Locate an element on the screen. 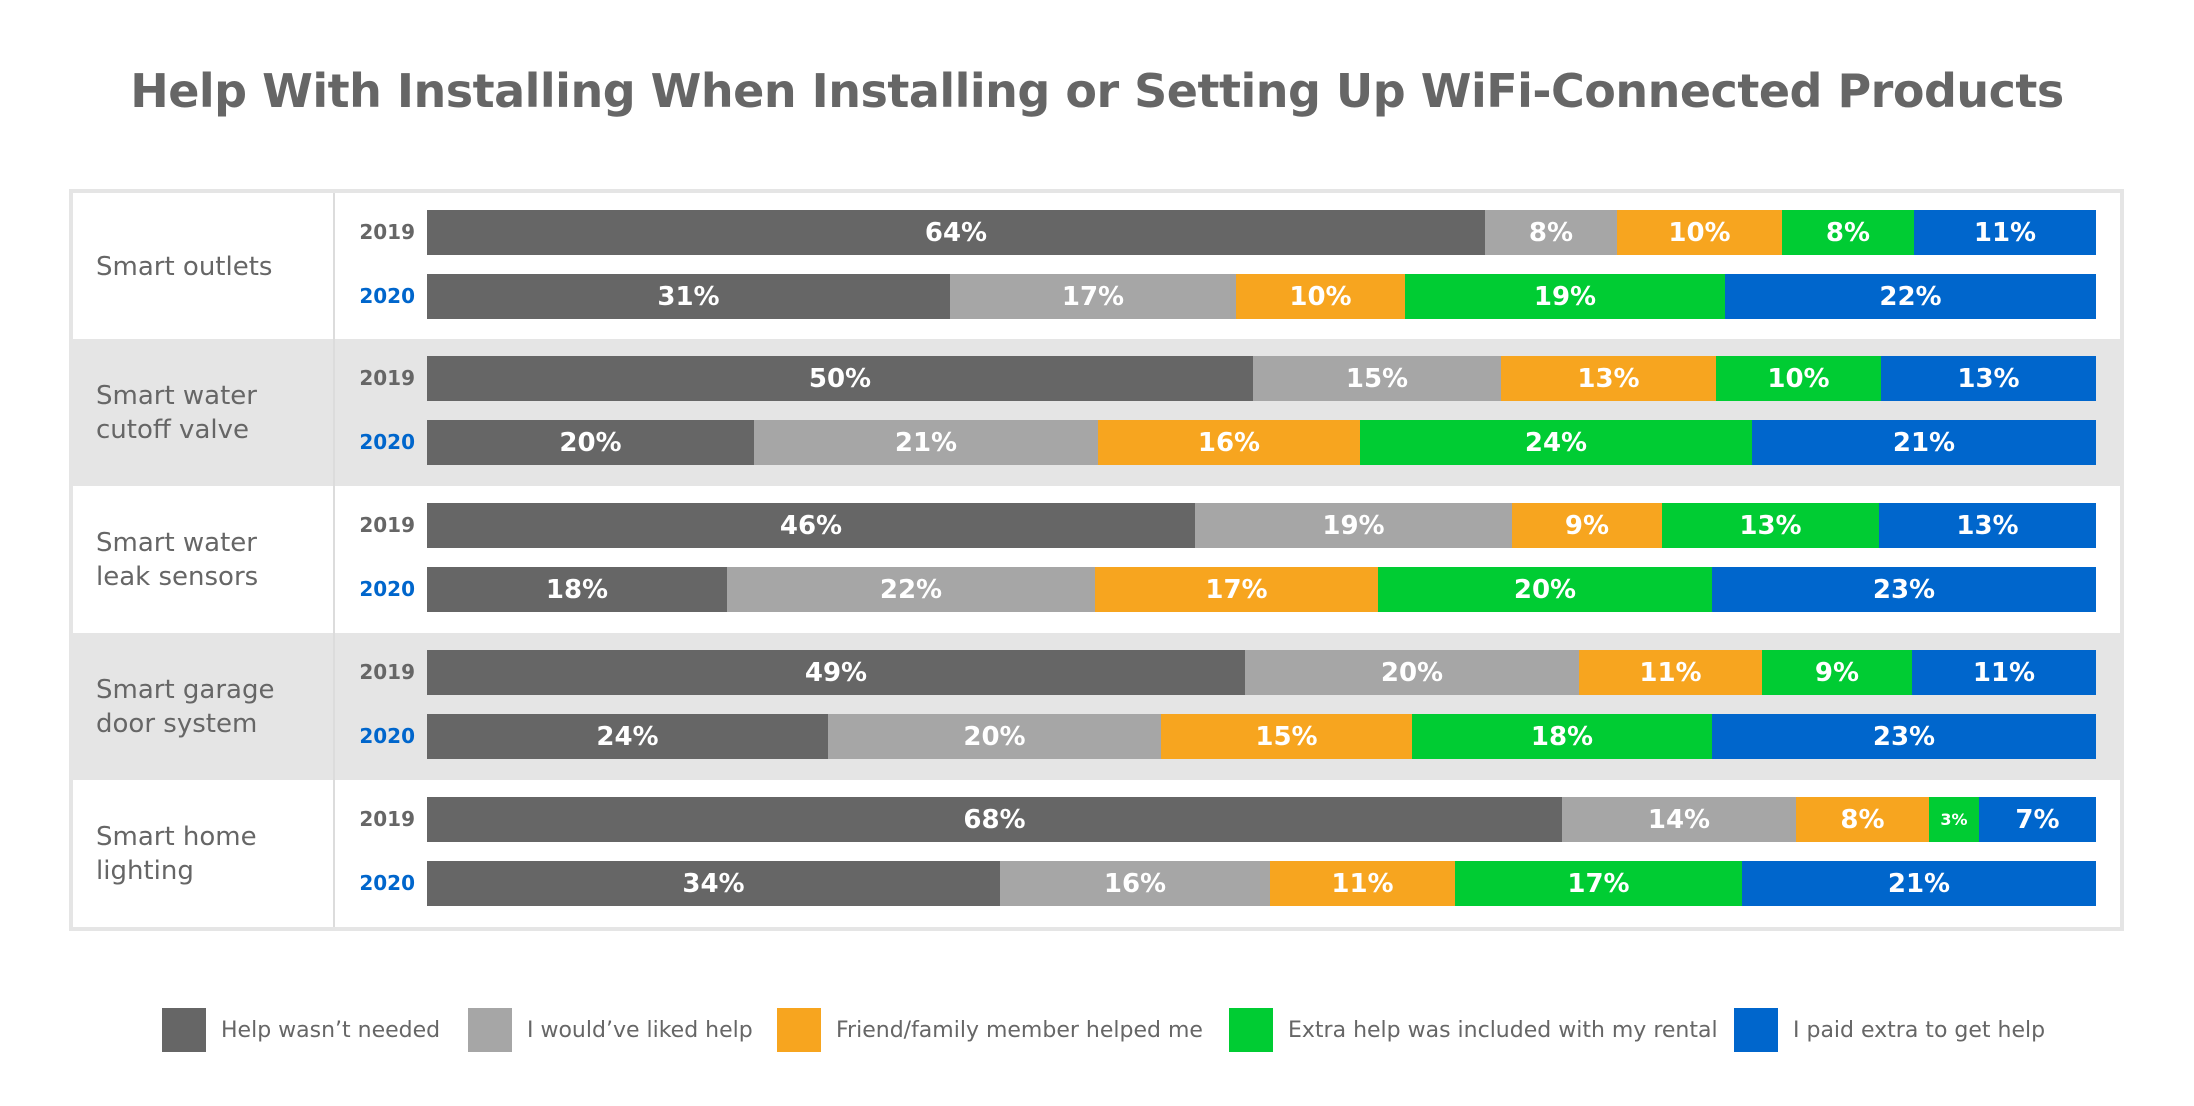  stacked-bar: 46% 19% 9% 13% 13% is located at coordinates (1261, 525).